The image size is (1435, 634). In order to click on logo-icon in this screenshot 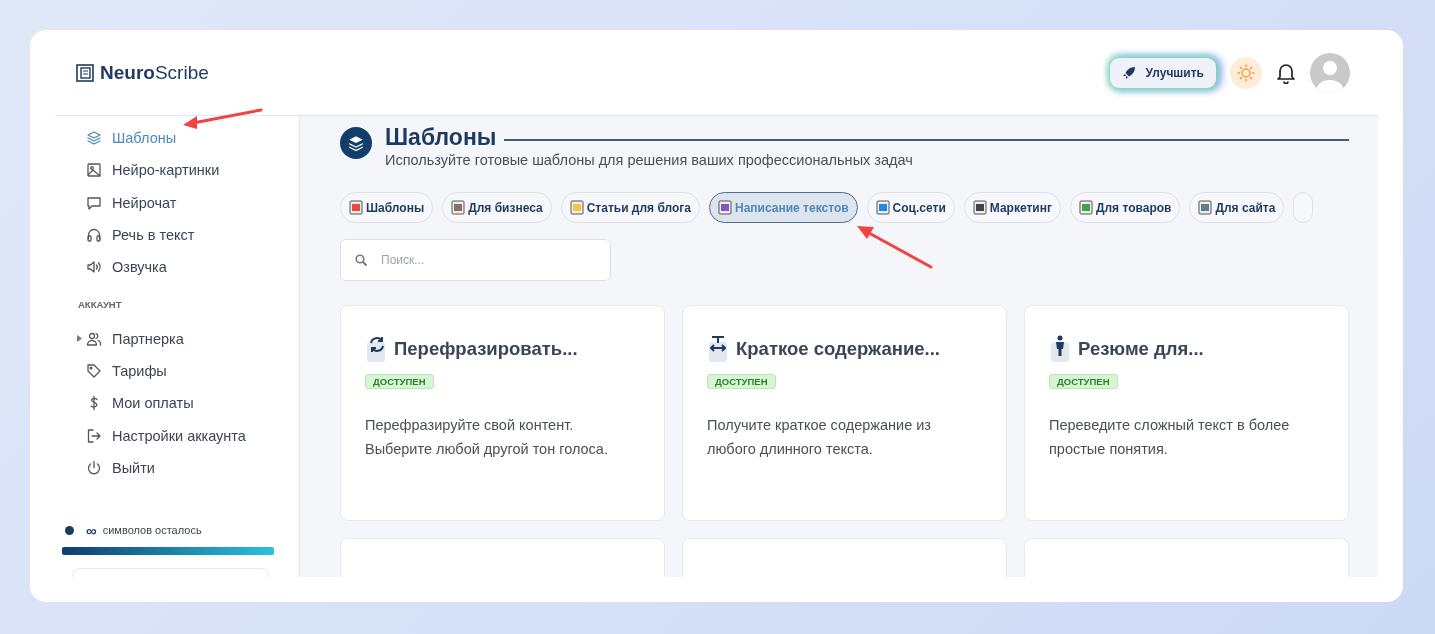, I will do `click(85, 72)`.